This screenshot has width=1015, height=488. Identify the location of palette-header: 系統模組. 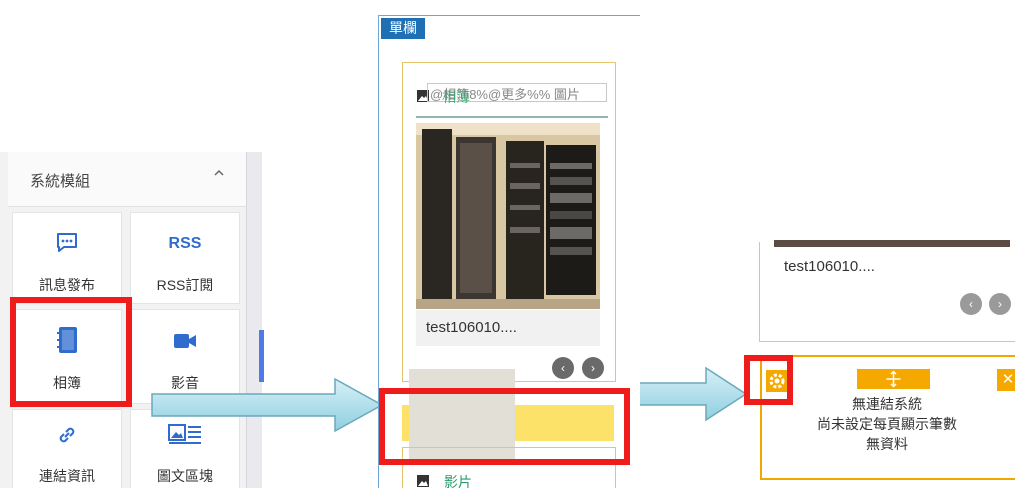
(127, 179).